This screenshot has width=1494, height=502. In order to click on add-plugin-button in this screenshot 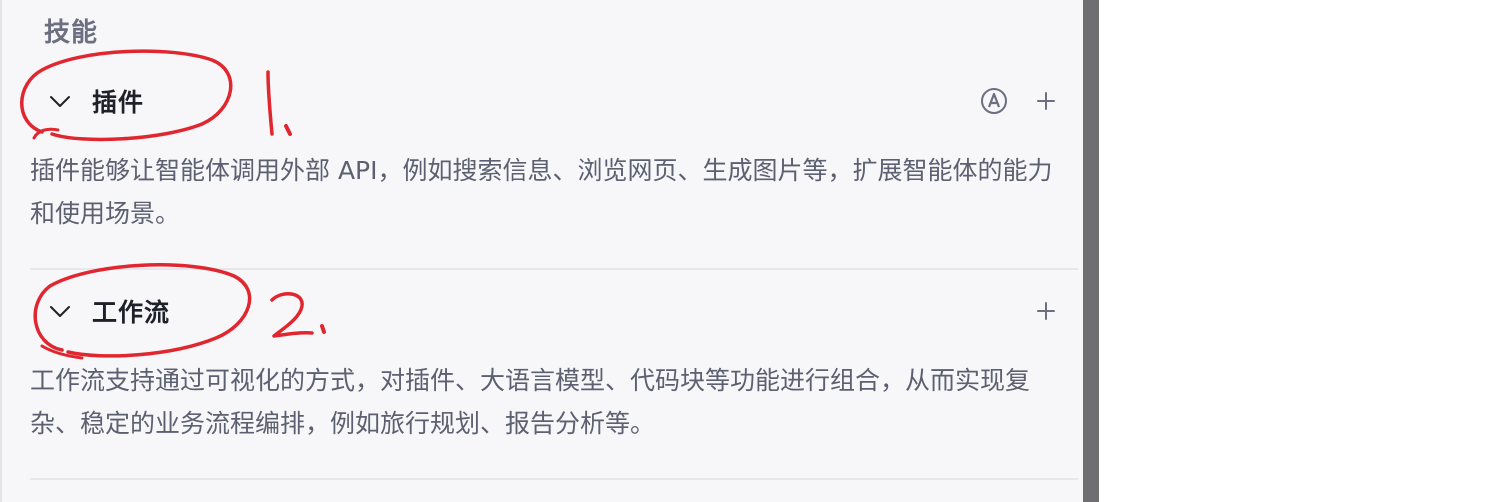, I will do `click(1046, 101)`.